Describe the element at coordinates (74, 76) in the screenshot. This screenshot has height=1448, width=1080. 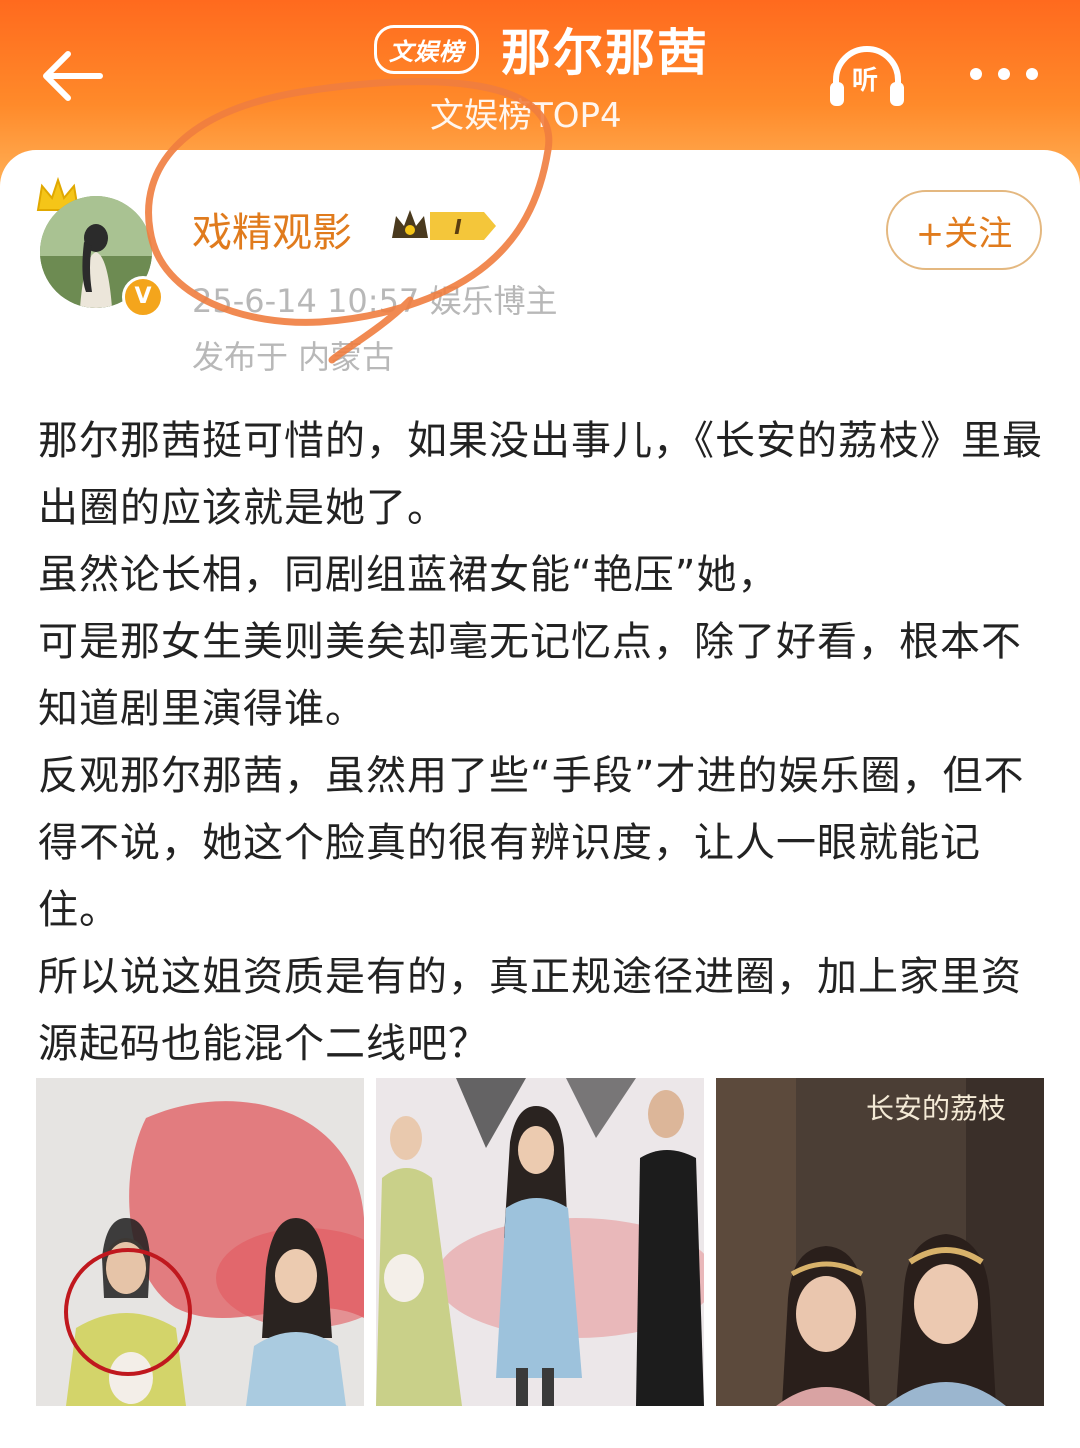
I see `back-arrow-icon` at that location.